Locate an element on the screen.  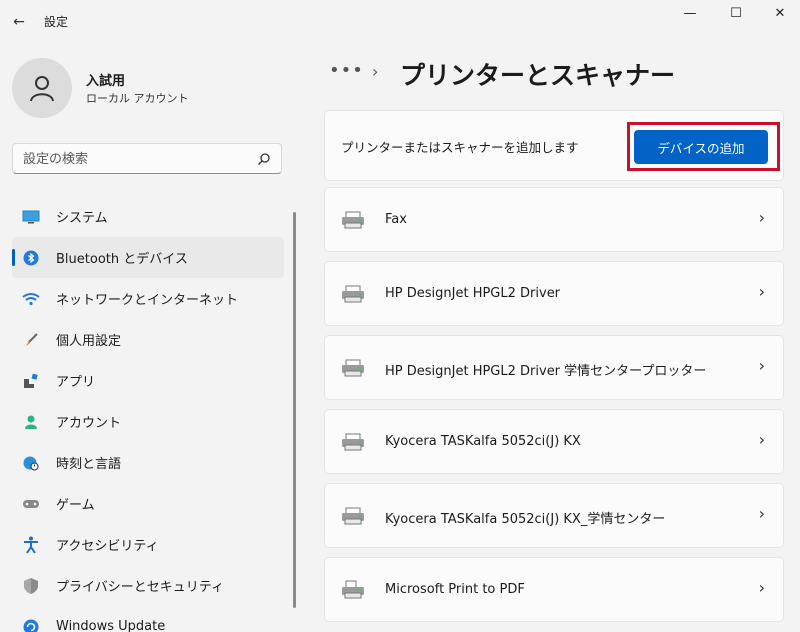
sidebar-item-label: アプリ is located at coordinates (76, 382).